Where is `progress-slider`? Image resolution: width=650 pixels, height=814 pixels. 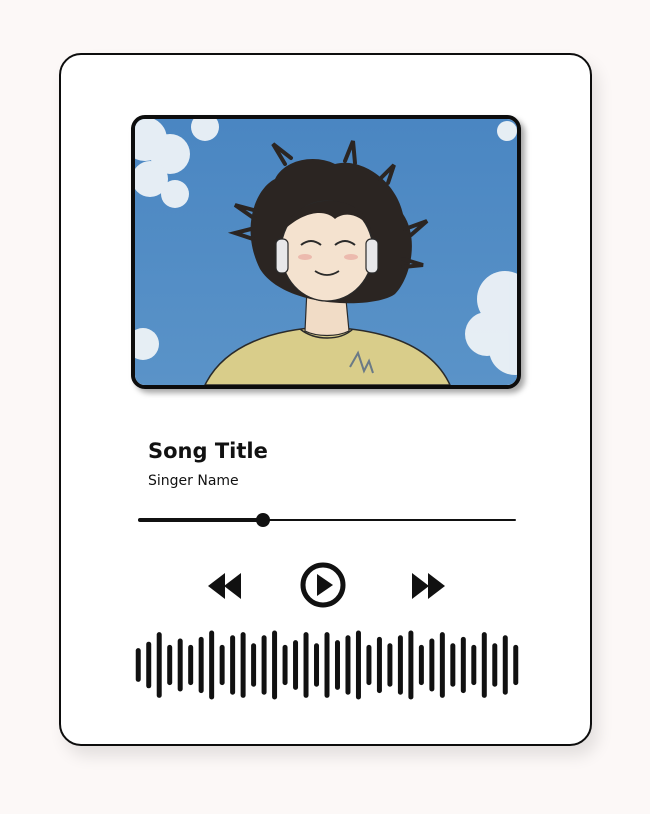 progress-slider is located at coordinates (327, 520).